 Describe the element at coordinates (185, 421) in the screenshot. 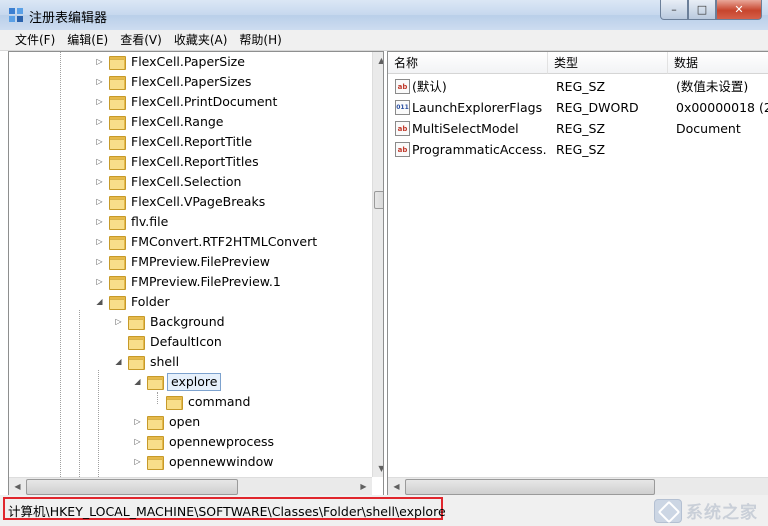

I see `tree-item-label: open` at that location.